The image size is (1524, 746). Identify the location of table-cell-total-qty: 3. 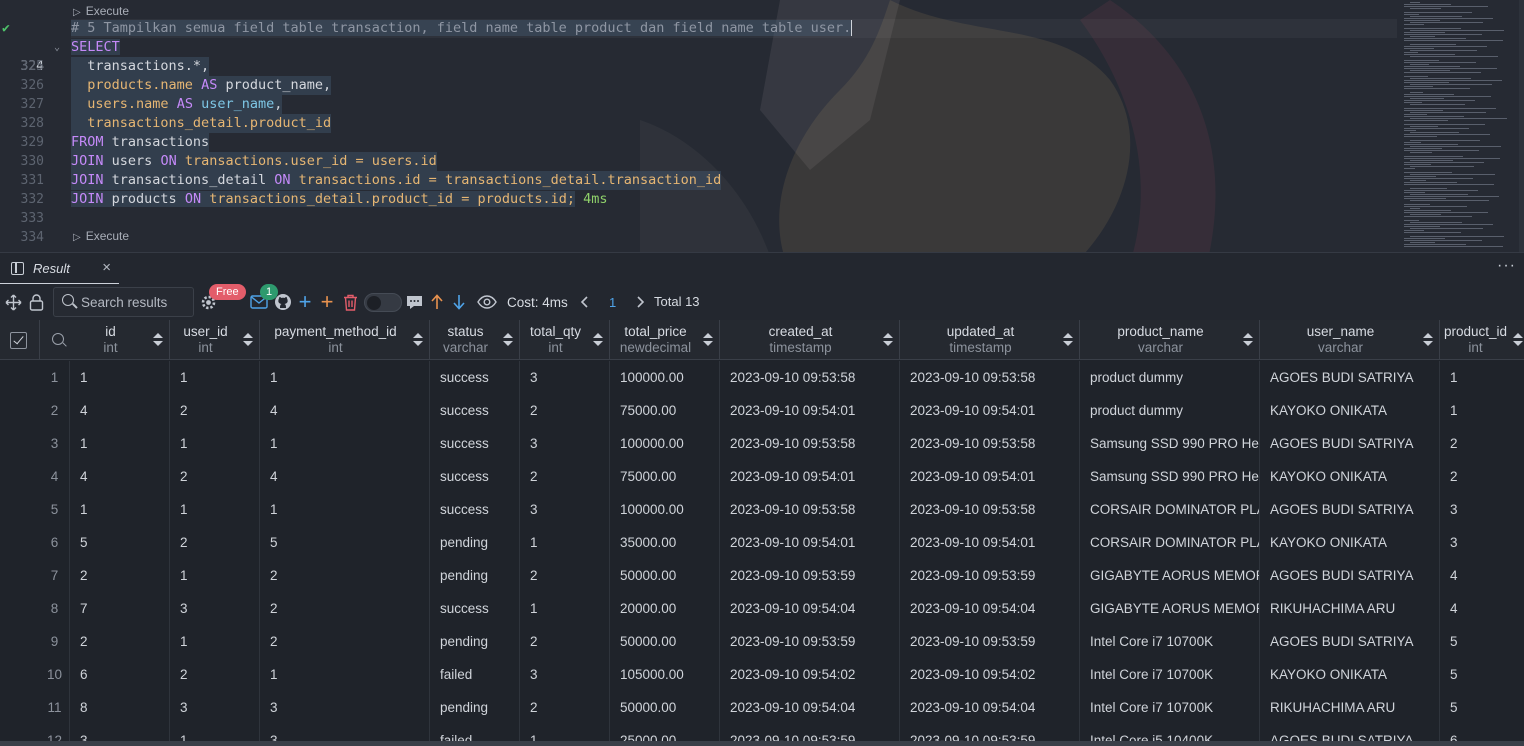
(565, 443).